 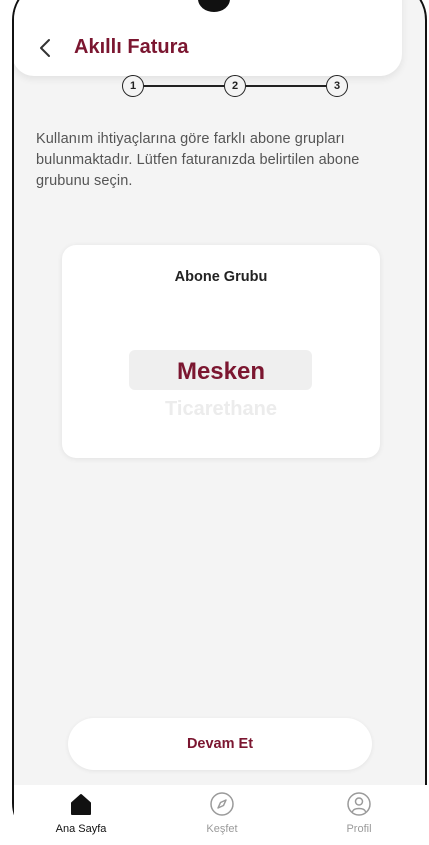 What do you see at coordinates (222, 829) in the screenshot?
I see `nav-label-explore: Keşfet` at bounding box center [222, 829].